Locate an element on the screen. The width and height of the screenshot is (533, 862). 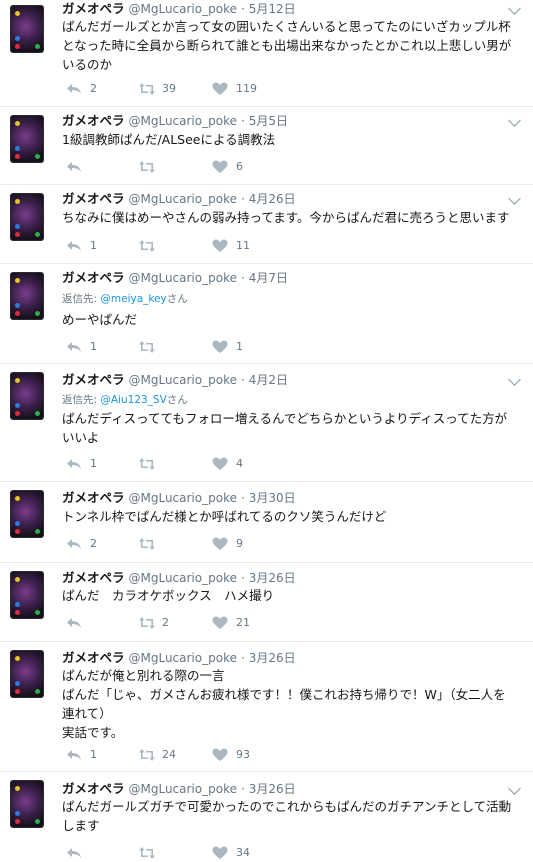
reply-mention-link: @meiya_key is located at coordinates (133, 299).